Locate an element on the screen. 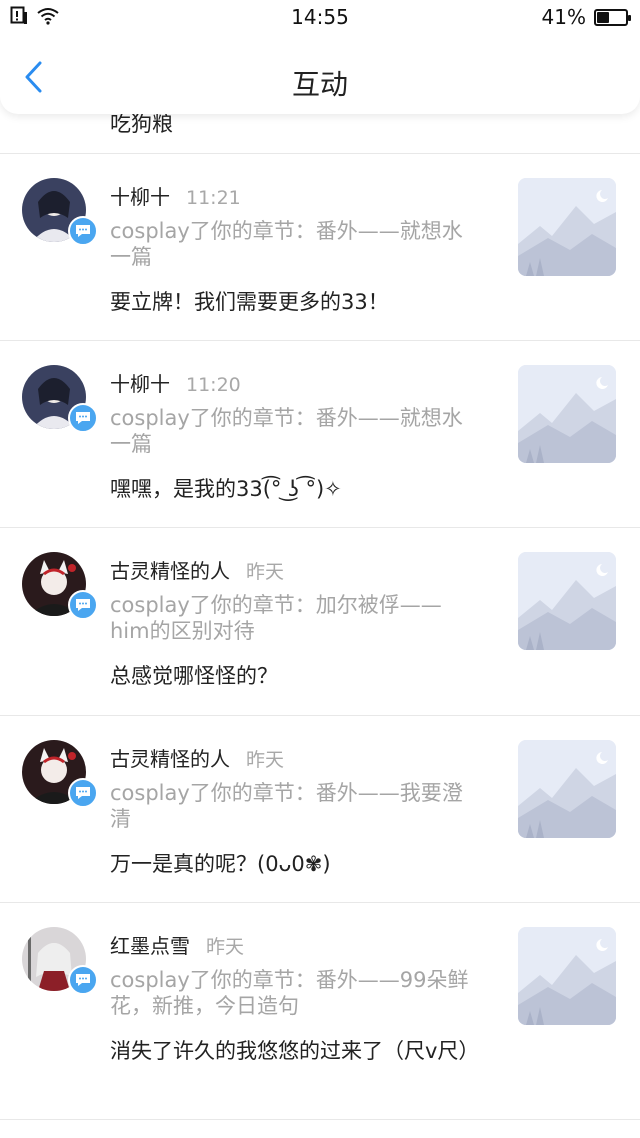  comment-text: 万一是真的呢？(0ᴗ0✾) is located at coordinates (220, 864).